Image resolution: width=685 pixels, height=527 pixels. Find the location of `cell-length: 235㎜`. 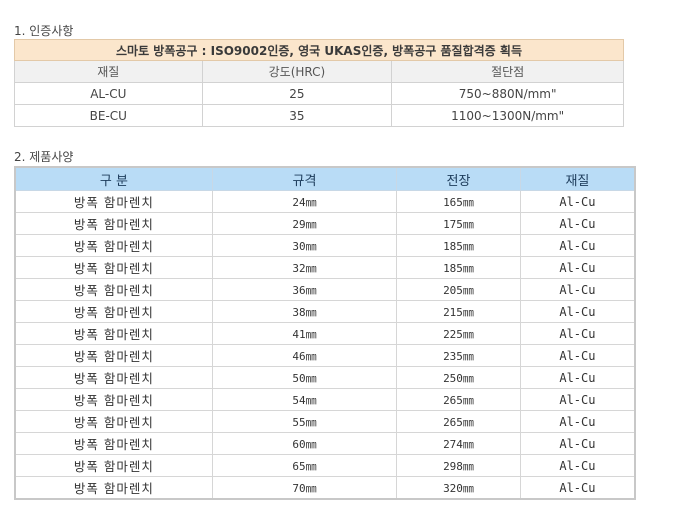

cell-length: 235㎜ is located at coordinates (458, 355).